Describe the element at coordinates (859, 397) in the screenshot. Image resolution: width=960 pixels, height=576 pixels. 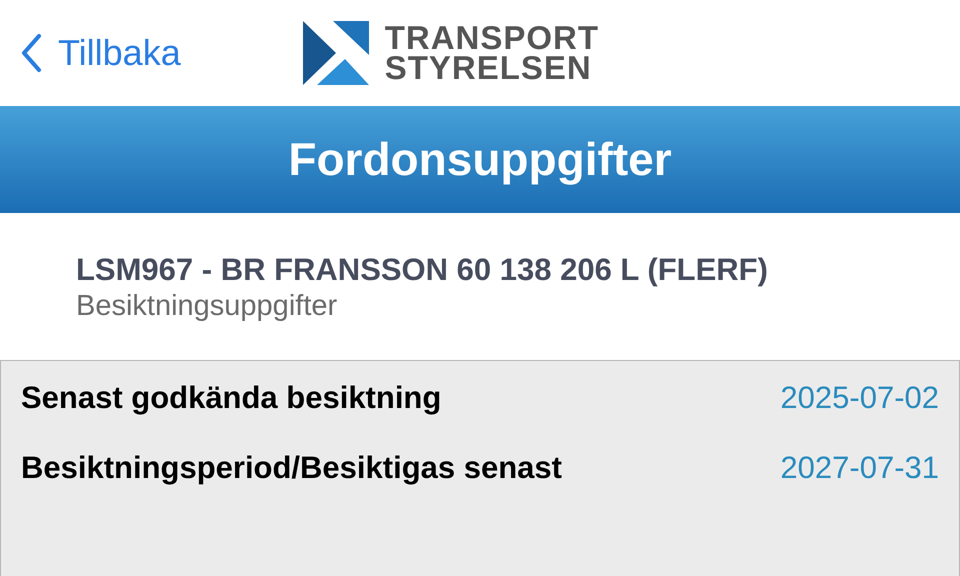
I see `row-value: 2025-07-02` at that location.